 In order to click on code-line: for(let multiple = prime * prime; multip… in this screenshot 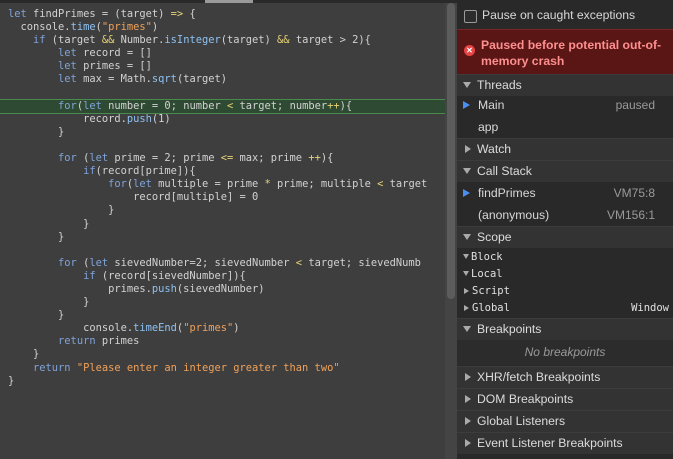, I will do `click(222, 184)`.